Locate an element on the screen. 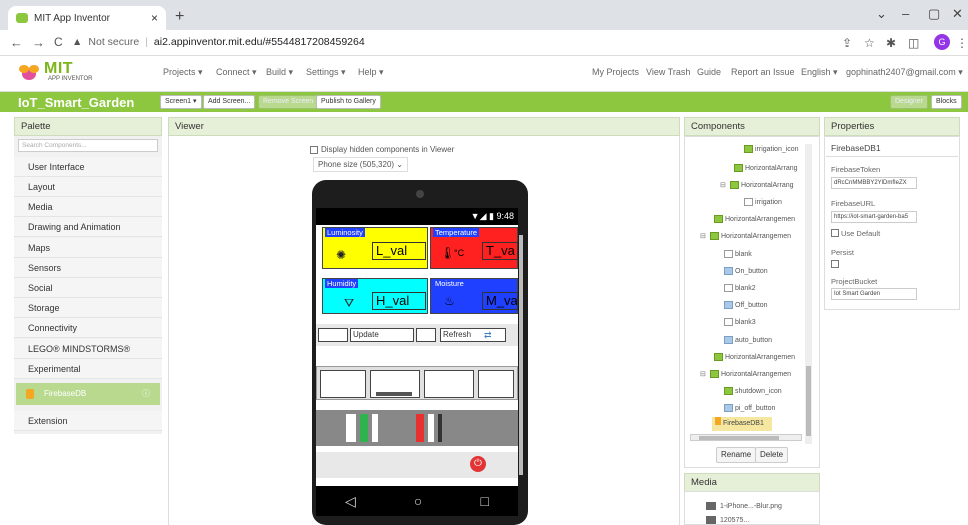 The image size is (968, 525). component-tree-item: shutdown_icon is located at coordinates (753, 391).